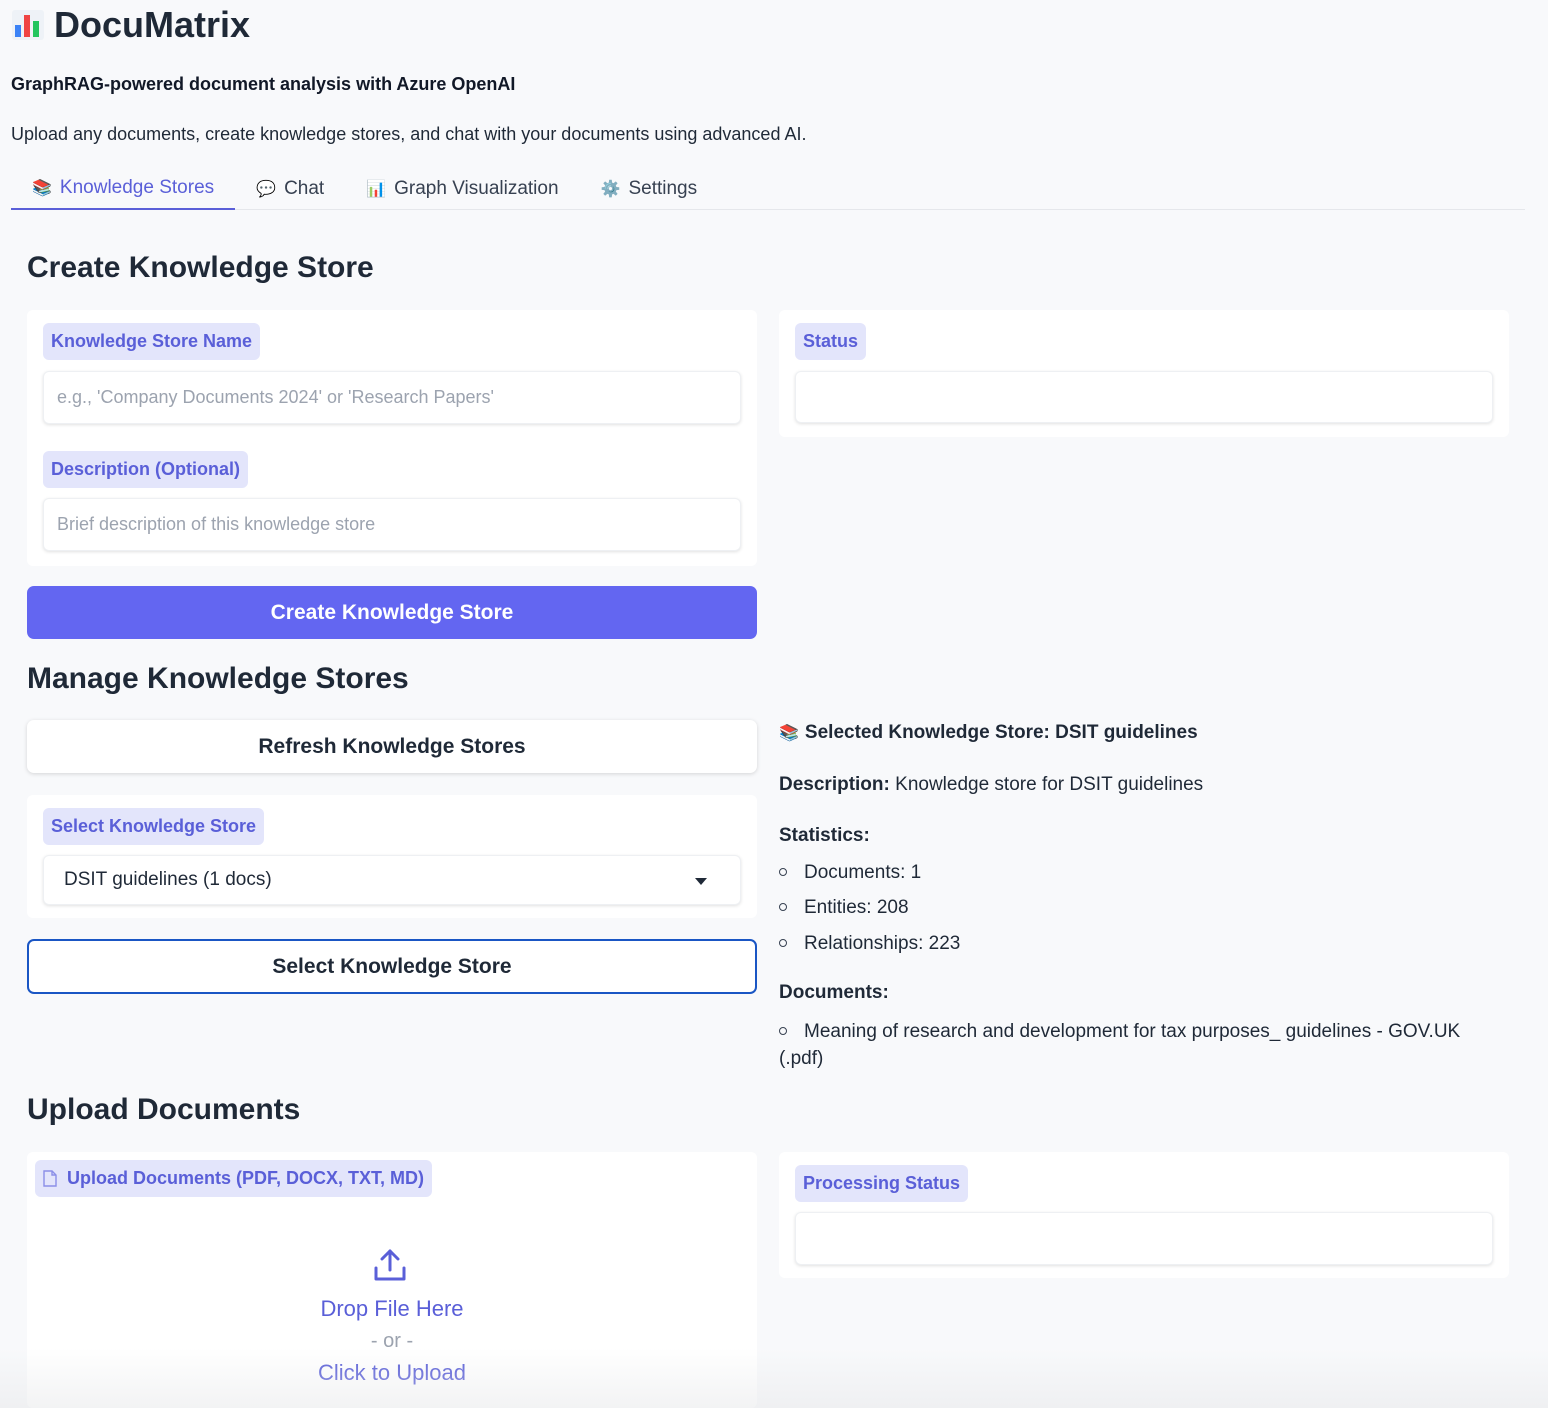  I want to click on description-value: Knowledge store for DSIT guidelines, so click(1049, 784).